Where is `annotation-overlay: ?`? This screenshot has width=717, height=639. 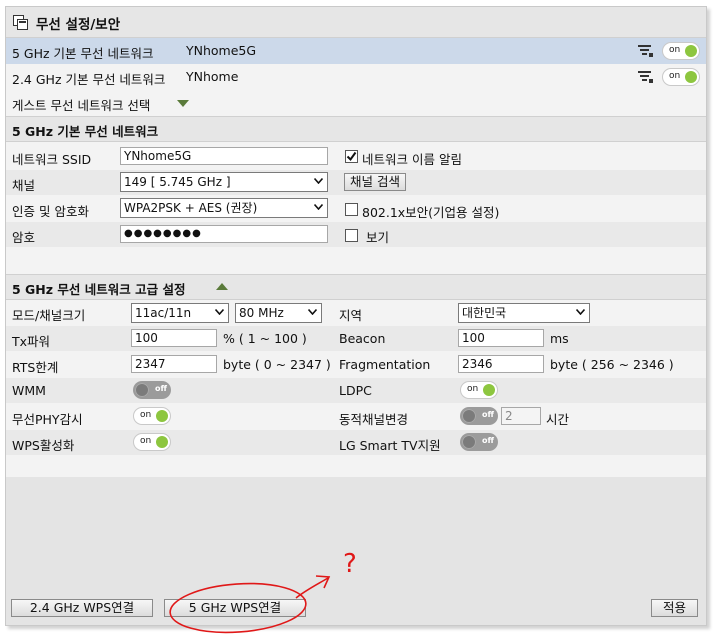
annotation-overlay: ? is located at coordinates (263, 591).